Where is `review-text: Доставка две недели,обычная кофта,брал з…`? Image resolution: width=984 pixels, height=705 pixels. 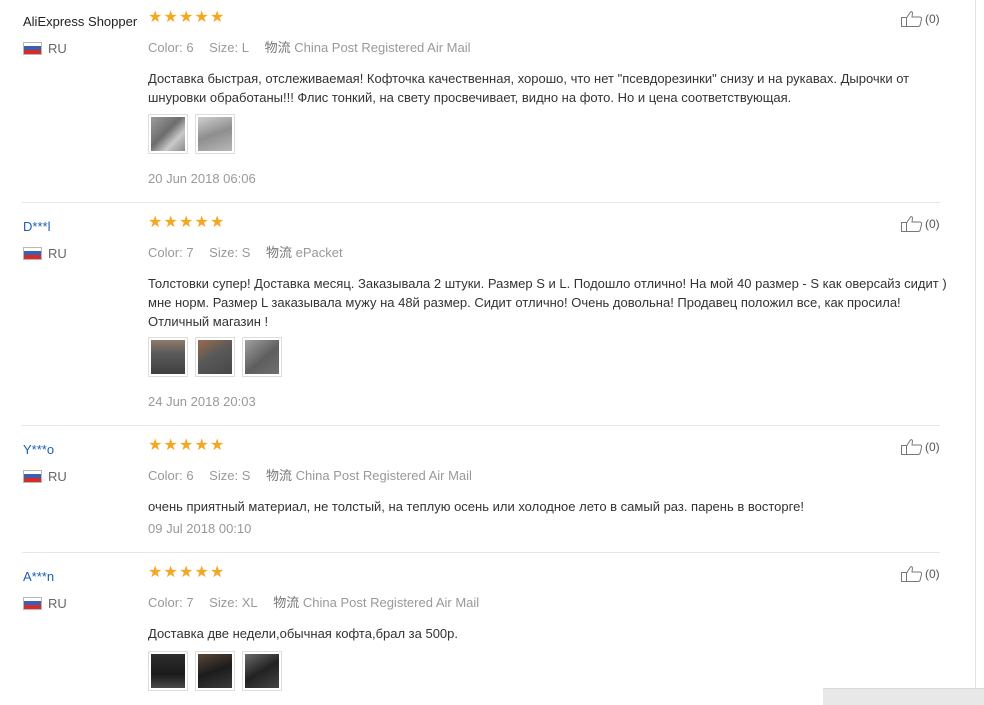
review-text: Доставка две недели,обычная кофта,брал з… is located at coordinates (303, 633).